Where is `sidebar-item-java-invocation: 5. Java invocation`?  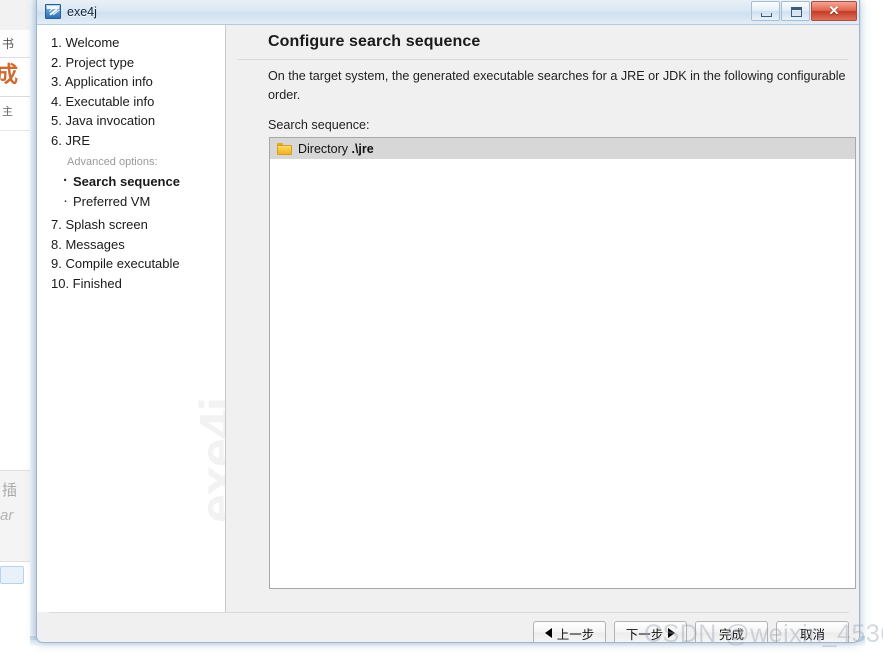 sidebar-item-java-invocation: 5. Java invocation is located at coordinates (138, 121).